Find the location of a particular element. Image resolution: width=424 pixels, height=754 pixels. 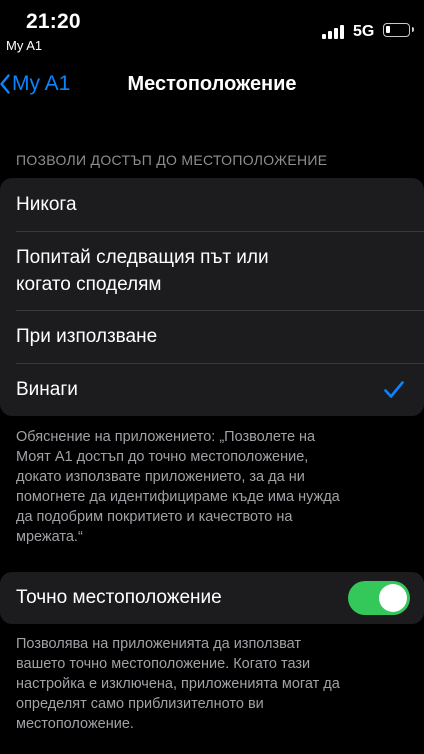

explanation-line: да подобрим покритието и качеството на is located at coordinates (154, 517).